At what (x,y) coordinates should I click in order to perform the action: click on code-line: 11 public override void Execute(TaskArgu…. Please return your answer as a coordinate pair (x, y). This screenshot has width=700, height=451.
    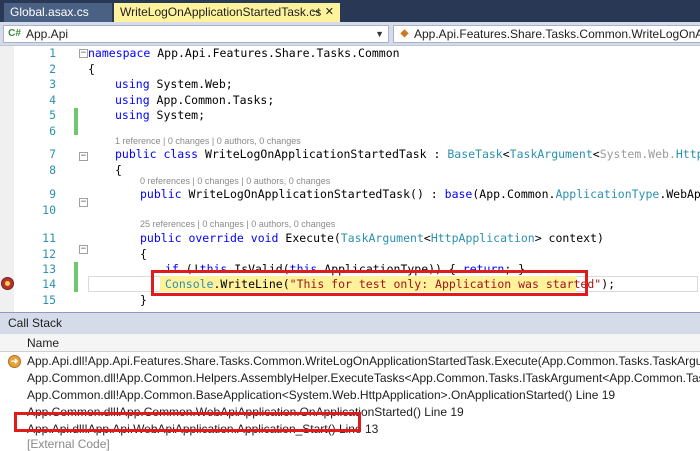
    Looking at the image, I should click on (350, 239).